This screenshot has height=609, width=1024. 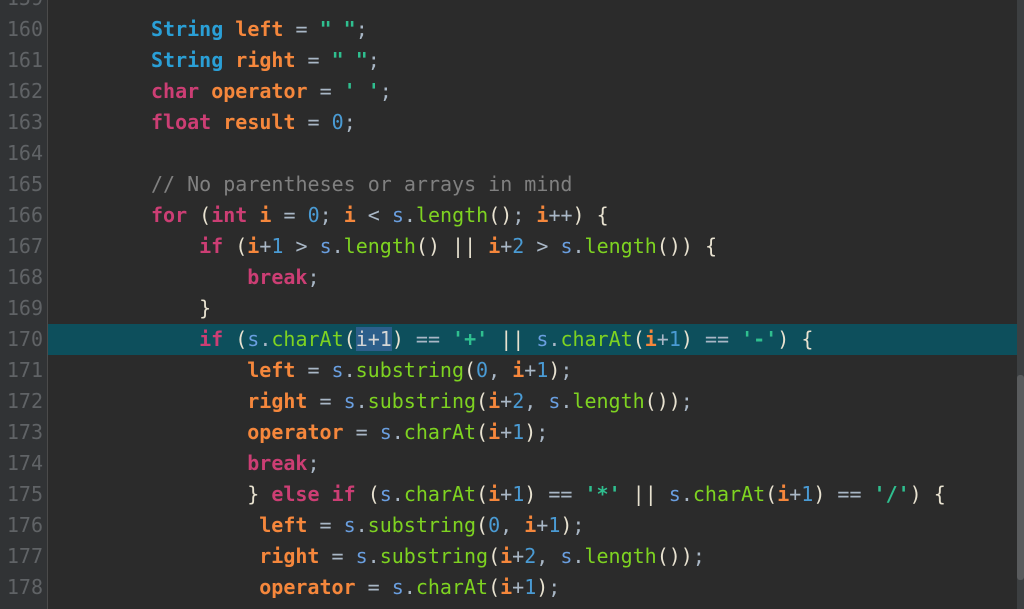 What do you see at coordinates (24, 246) in the screenshot?
I see `gutter-row: 167` at bounding box center [24, 246].